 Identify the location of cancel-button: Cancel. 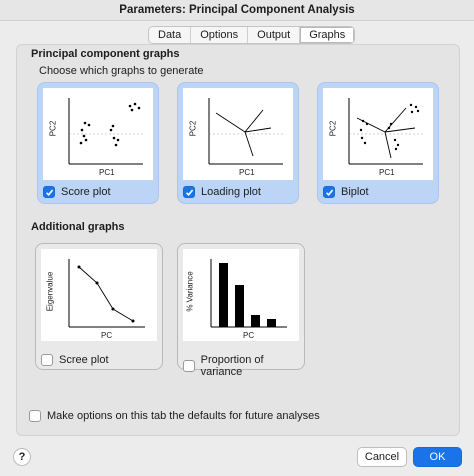
(382, 457).